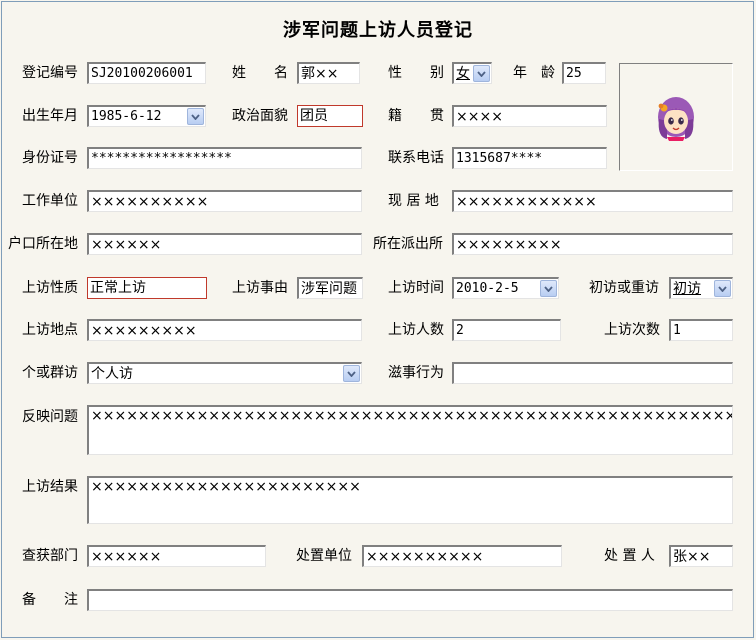 This screenshot has width=756, height=640. I want to click on petition-count-label: 上访次数, so click(632, 330).